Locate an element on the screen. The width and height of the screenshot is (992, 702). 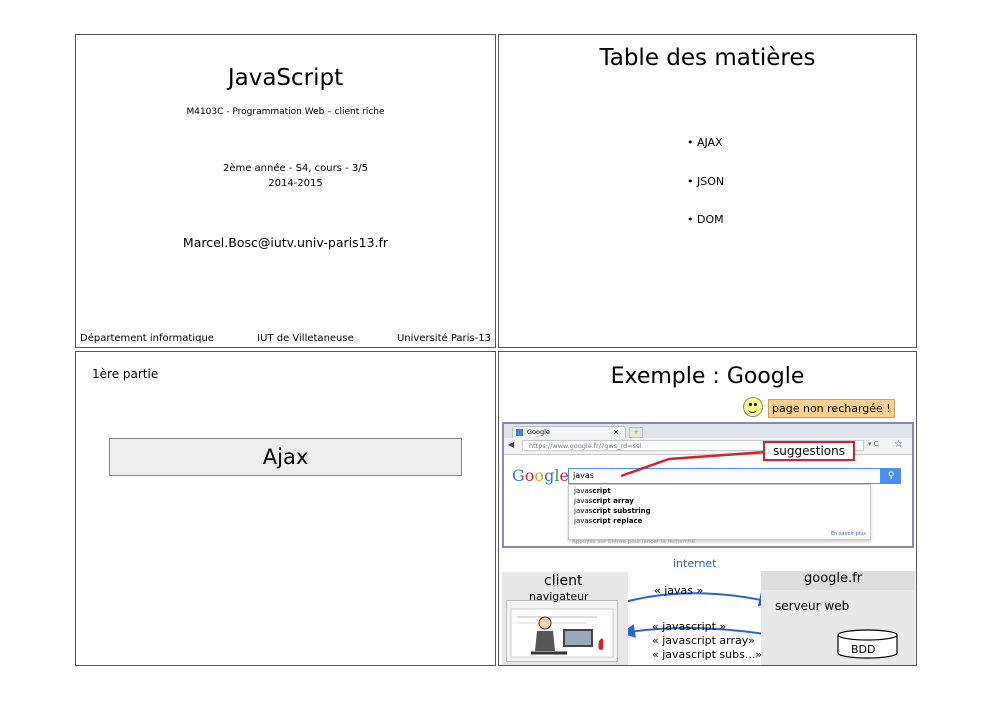
client-screen-illustration is located at coordinates (562, 631).